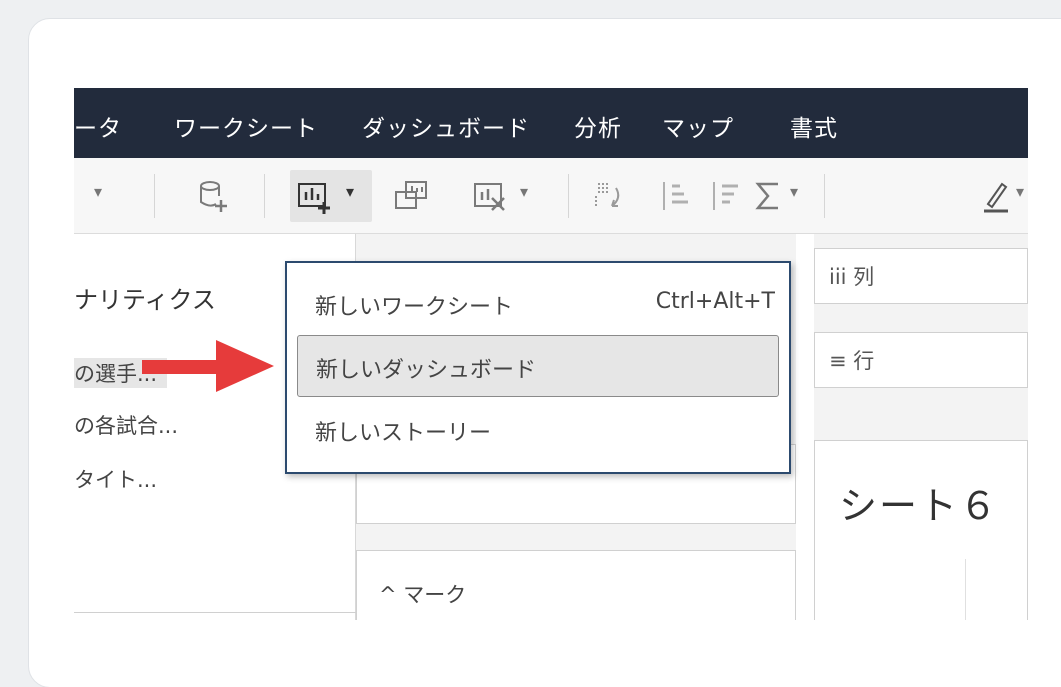  What do you see at coordinates (551, 196) in the screenshot?
I see `toolbar: ▾ ▾ ▾ ▾ ▾` at bounding box center [551, 196].